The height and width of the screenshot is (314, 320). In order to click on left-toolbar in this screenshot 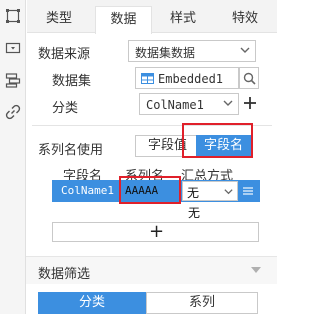, I will do `click(13, 157)`.